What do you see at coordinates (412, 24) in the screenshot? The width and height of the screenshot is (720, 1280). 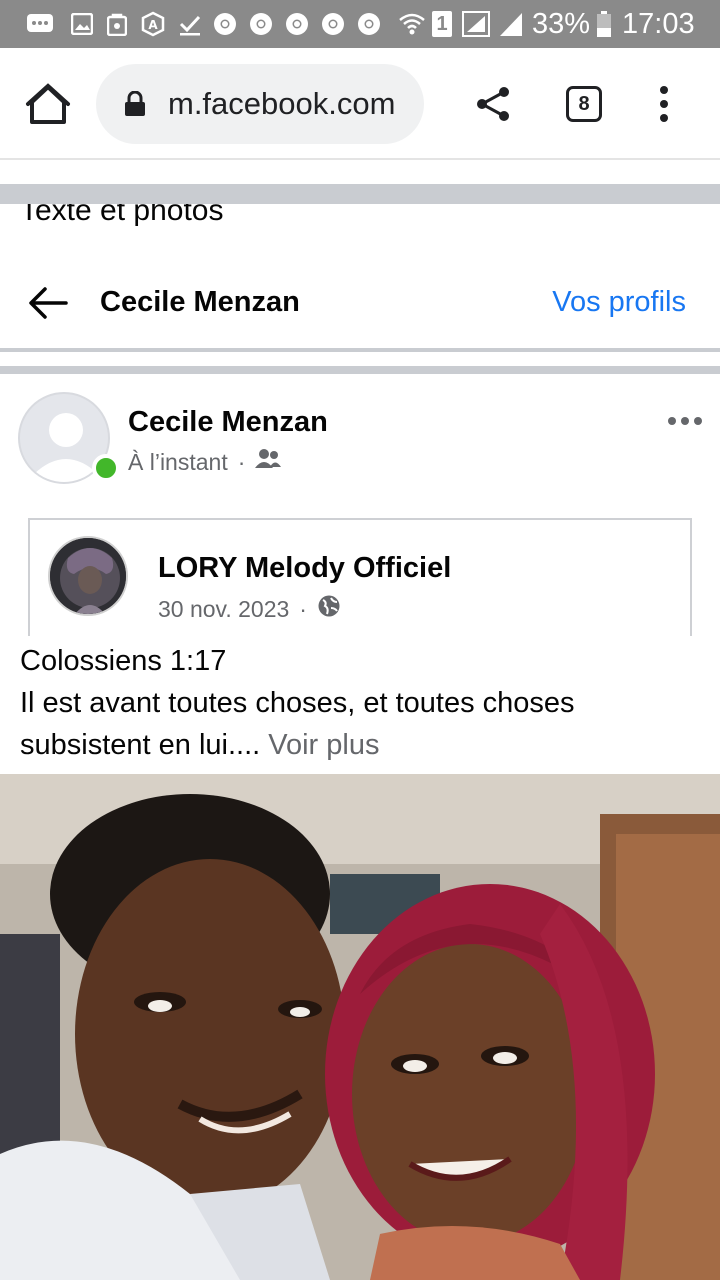 I see `wifi-icon` at bounding box center [412, 24].